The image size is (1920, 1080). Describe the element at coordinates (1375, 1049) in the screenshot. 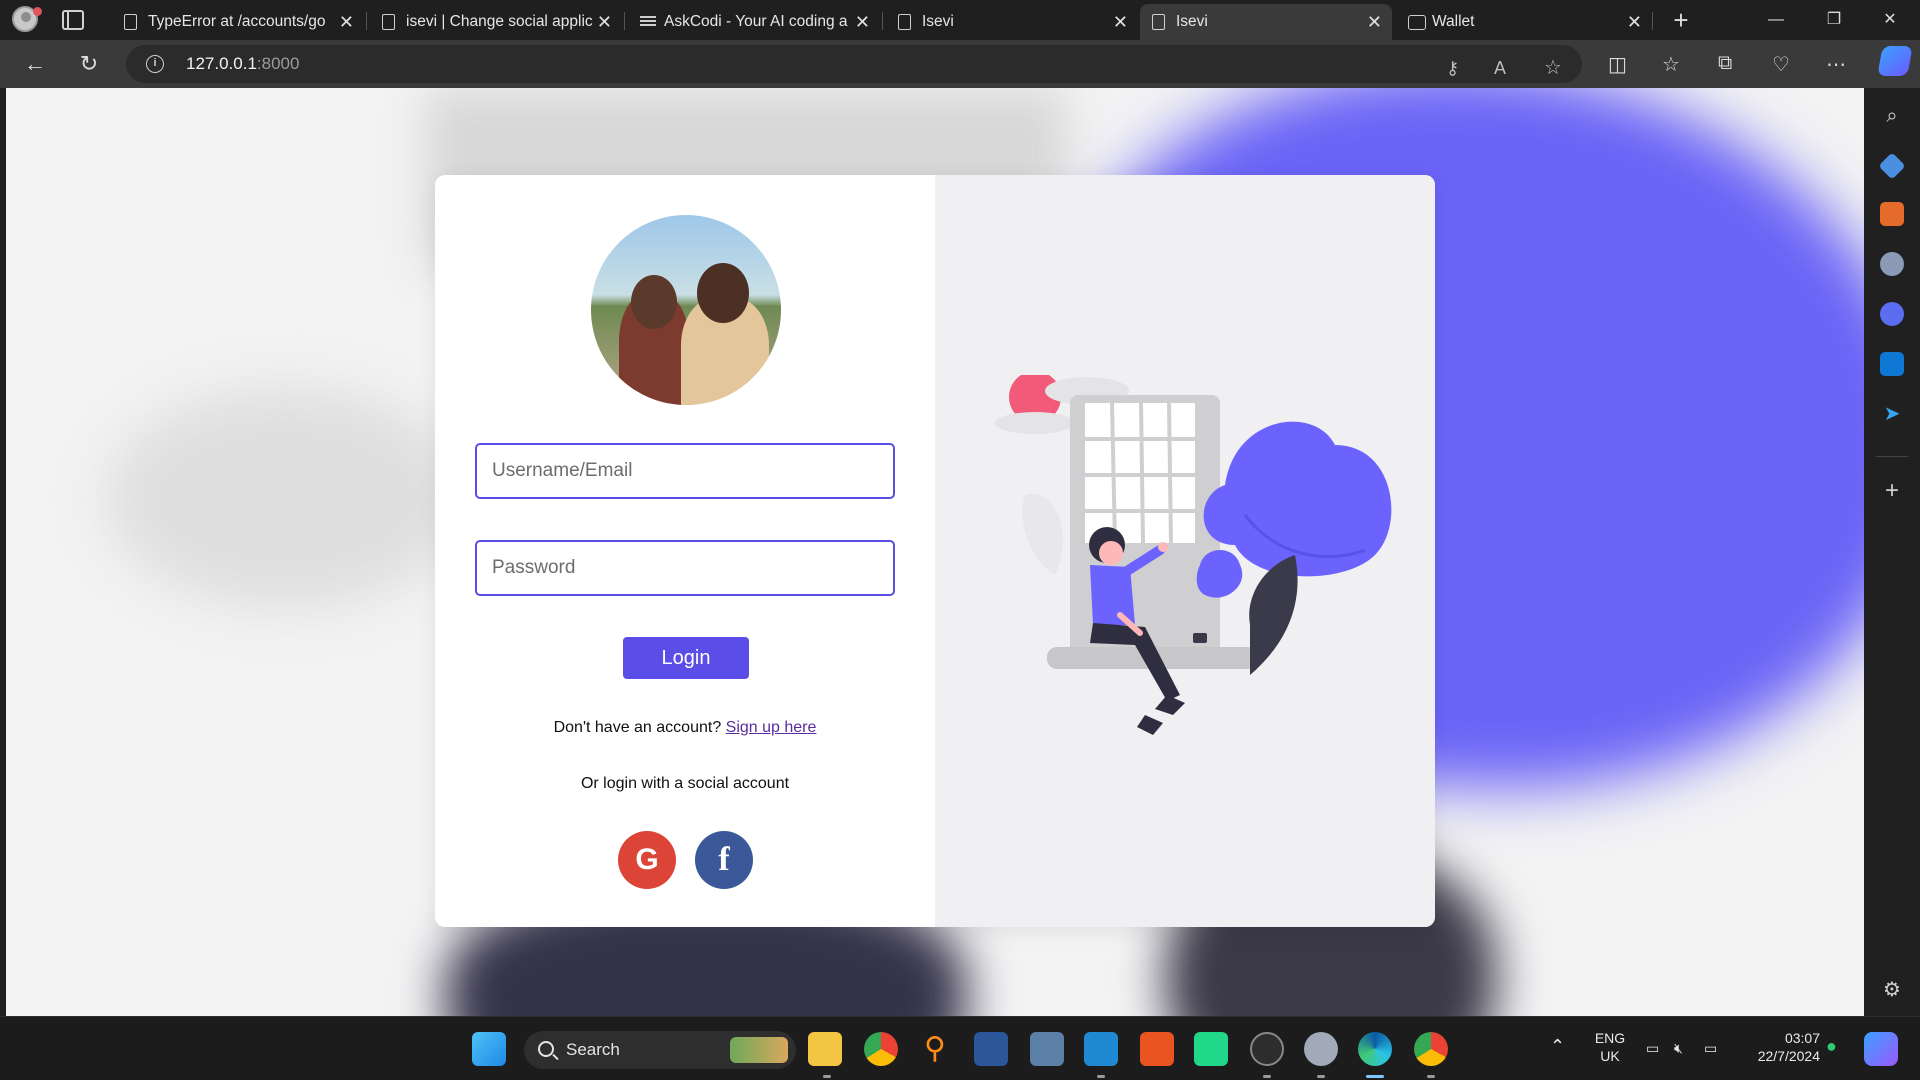

I see `edge-icon` at that location.